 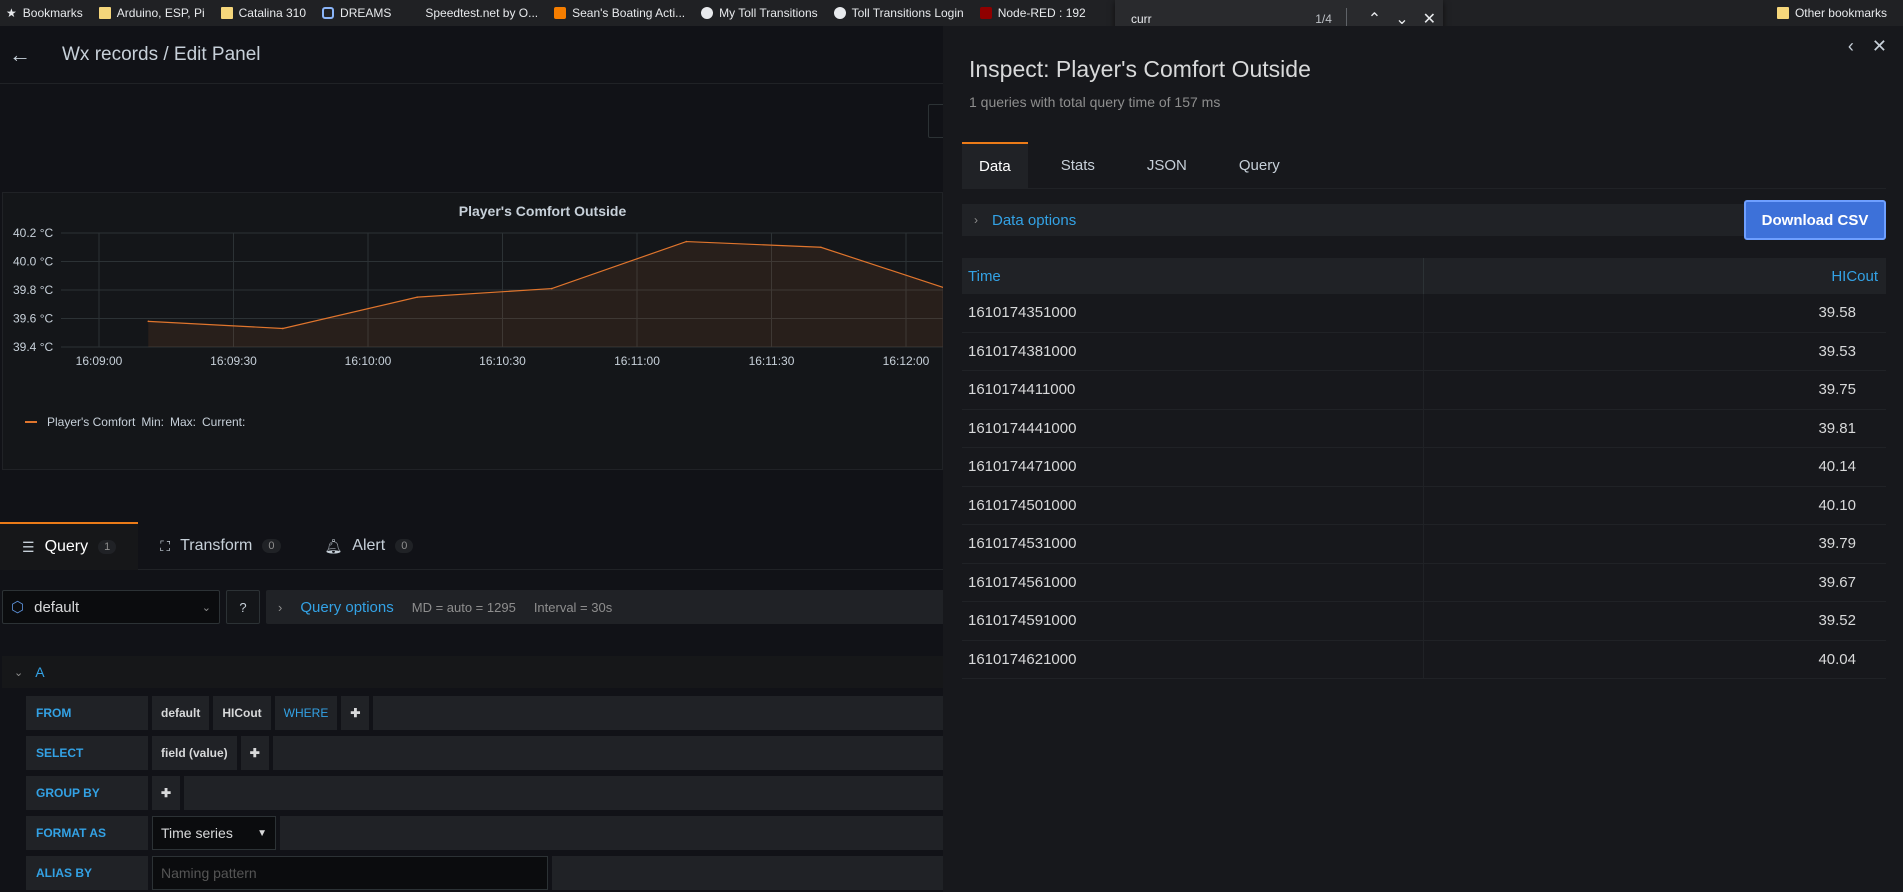 I want to click on tab-stats: Stats, so click(x=1078, y=165).